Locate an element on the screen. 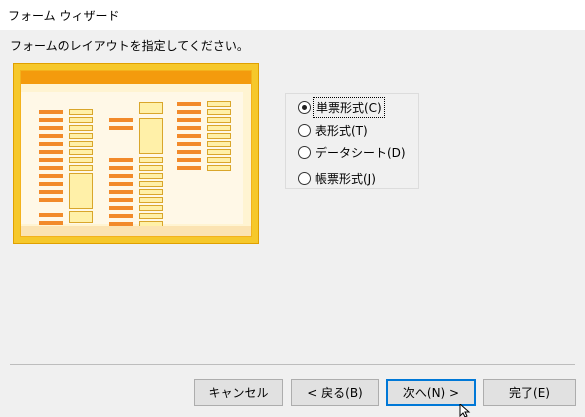 This screenshot has width=585, height=417. preview-footer is located at coordinates (136, 231).